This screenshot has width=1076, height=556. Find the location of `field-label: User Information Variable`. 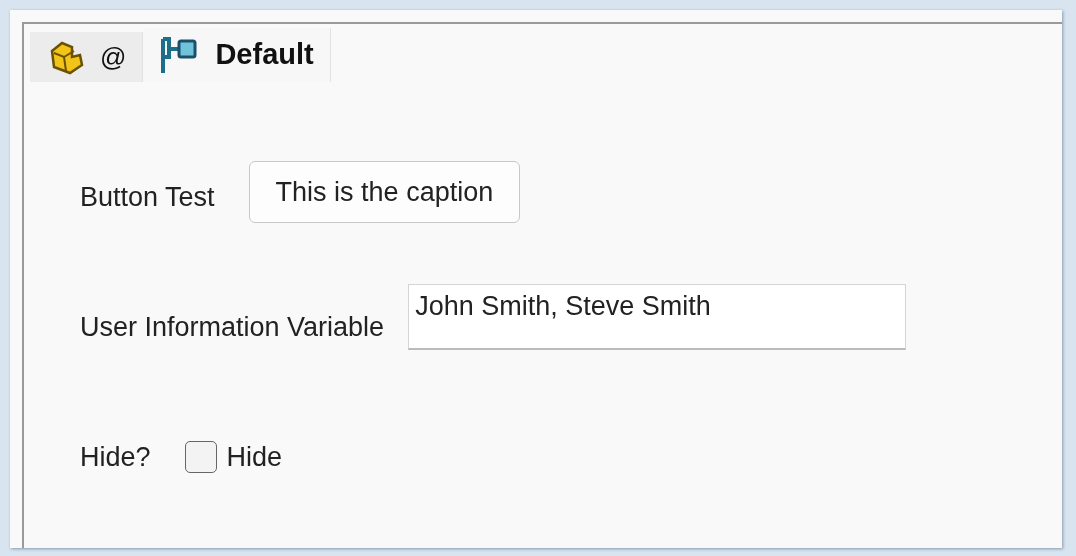

field-label: User Information Variable is located at coordinates (232, 327).